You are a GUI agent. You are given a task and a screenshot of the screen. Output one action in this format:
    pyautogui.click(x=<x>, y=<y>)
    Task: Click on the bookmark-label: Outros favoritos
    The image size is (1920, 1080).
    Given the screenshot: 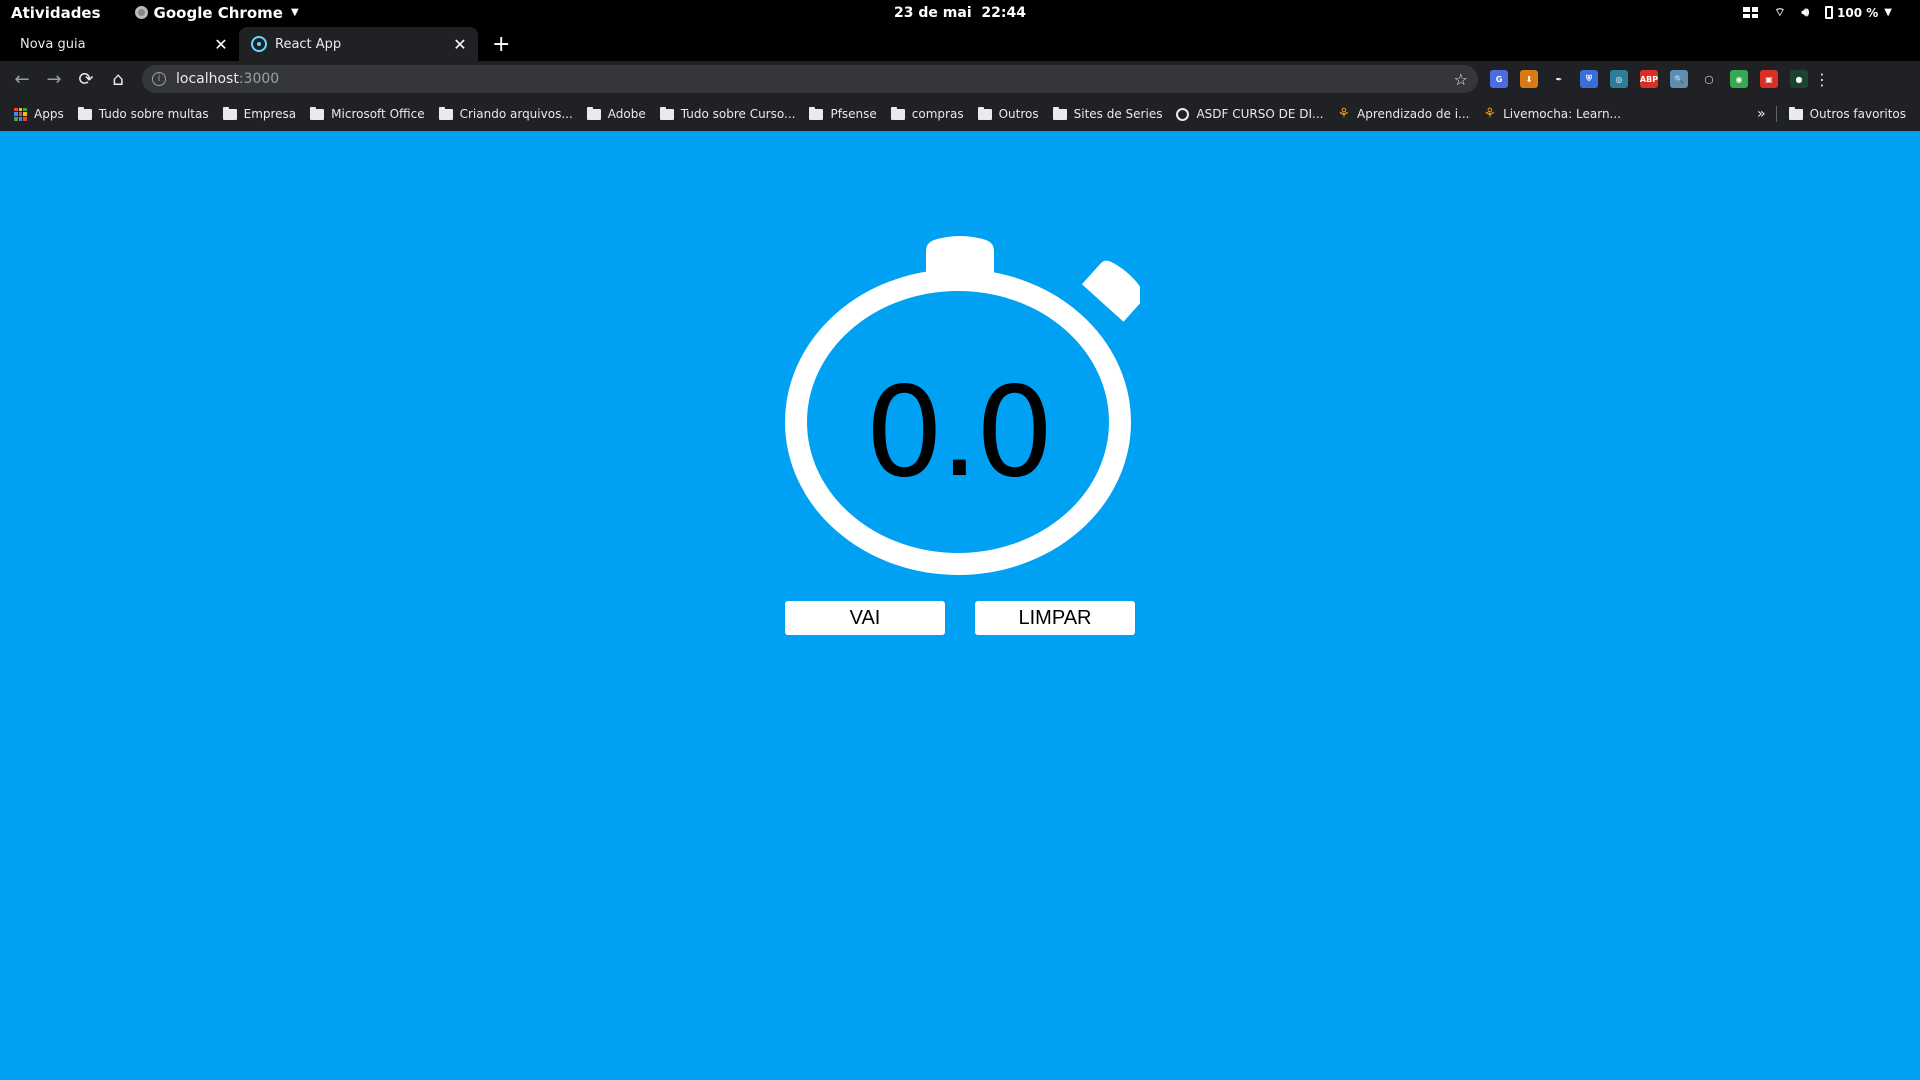 What is the action you would take?
    pyautogui.click(x=1857, y=114)
    